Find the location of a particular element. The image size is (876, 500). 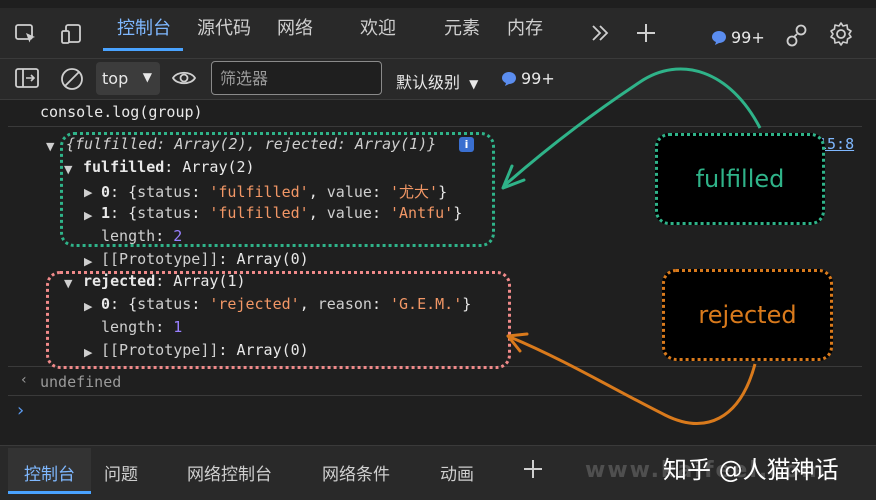

add-drawer-tab-icon is located at coordinates (533, 471).